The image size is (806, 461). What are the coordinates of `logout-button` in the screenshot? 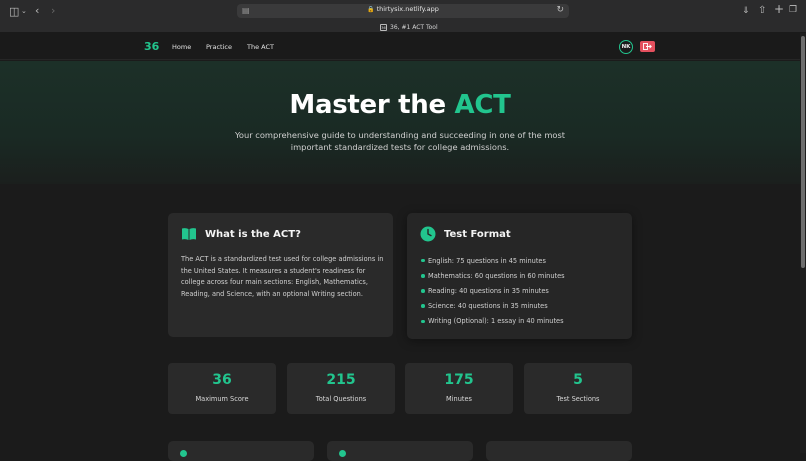 It's located at (647, 46).